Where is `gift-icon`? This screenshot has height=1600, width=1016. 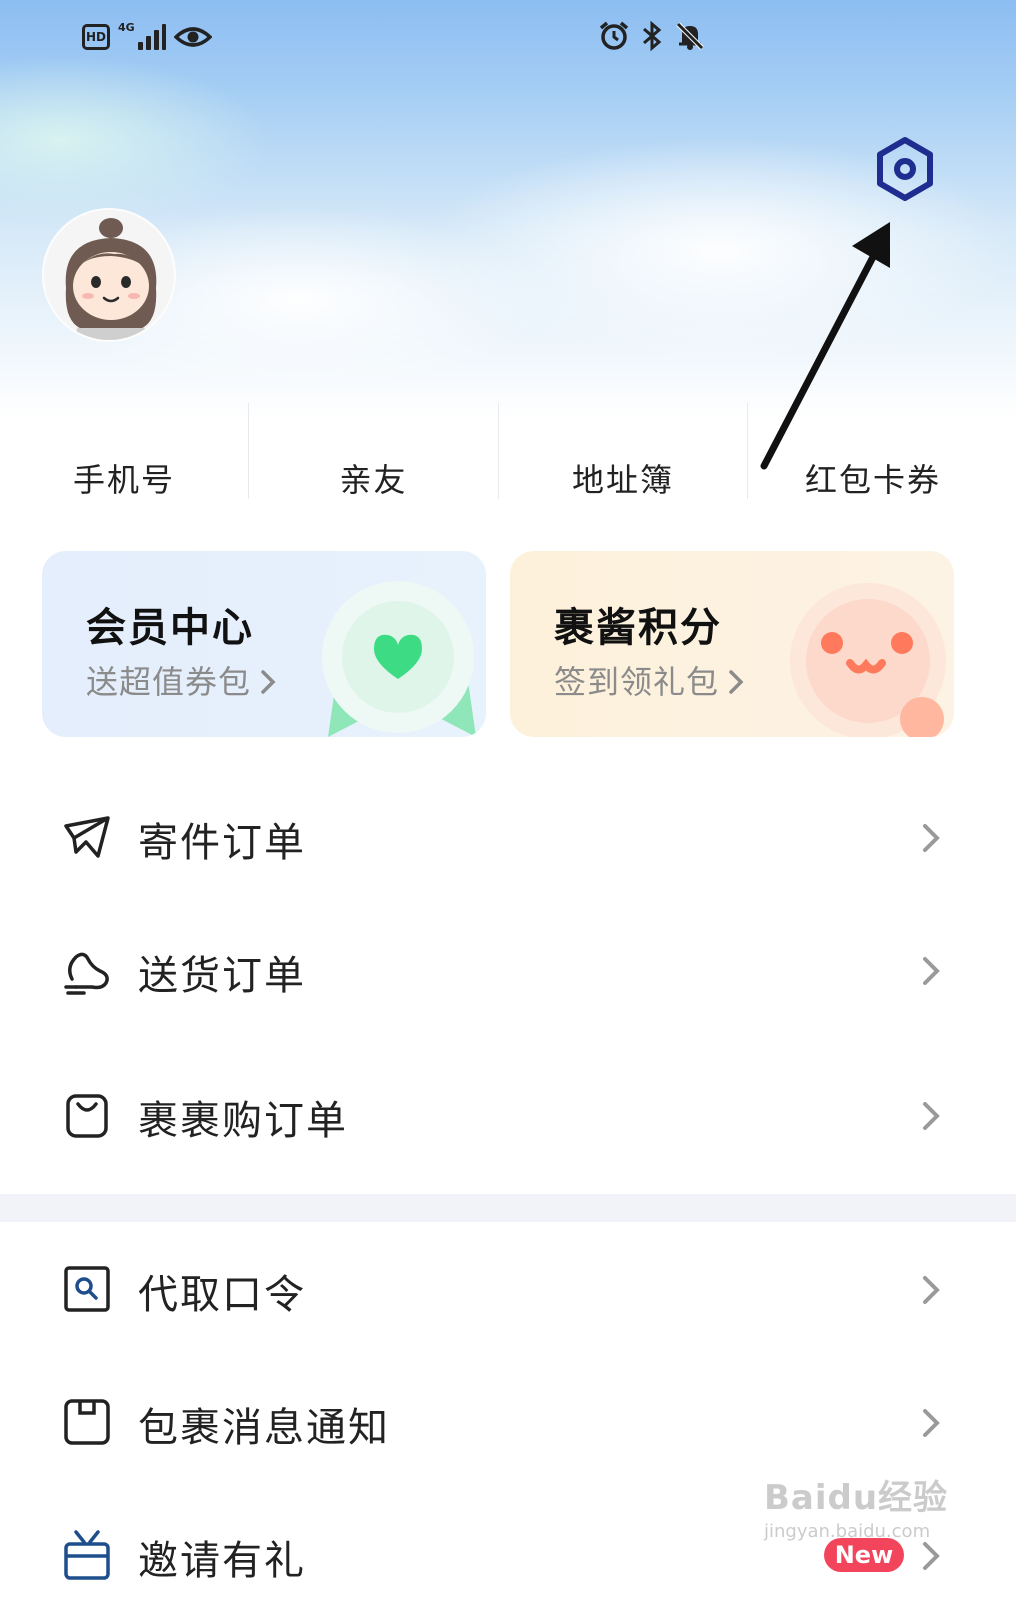 gift-icon is located at coordinates (87, 1555).